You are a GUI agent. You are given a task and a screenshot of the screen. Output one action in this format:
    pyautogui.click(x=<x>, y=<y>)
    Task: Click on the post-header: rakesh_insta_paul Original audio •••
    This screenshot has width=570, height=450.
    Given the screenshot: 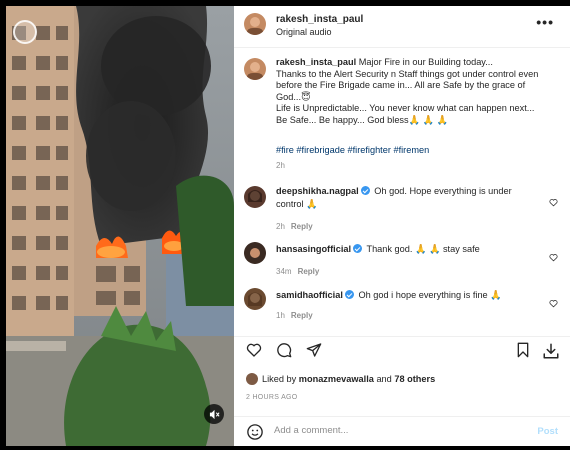 What is the action you would take?
    pyautogui.click(x=402, y=27)
    